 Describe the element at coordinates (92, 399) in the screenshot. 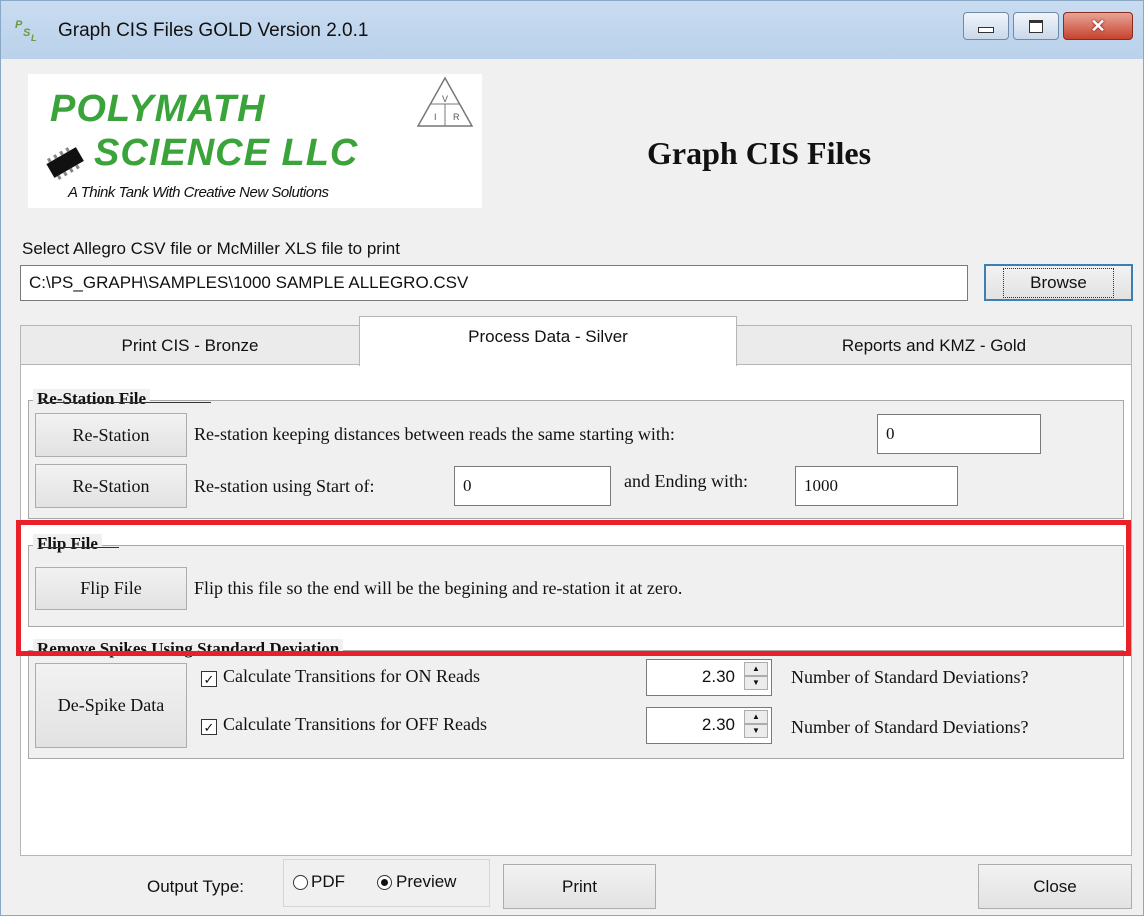

I see `restation-legend: Re-Station File` at that location.